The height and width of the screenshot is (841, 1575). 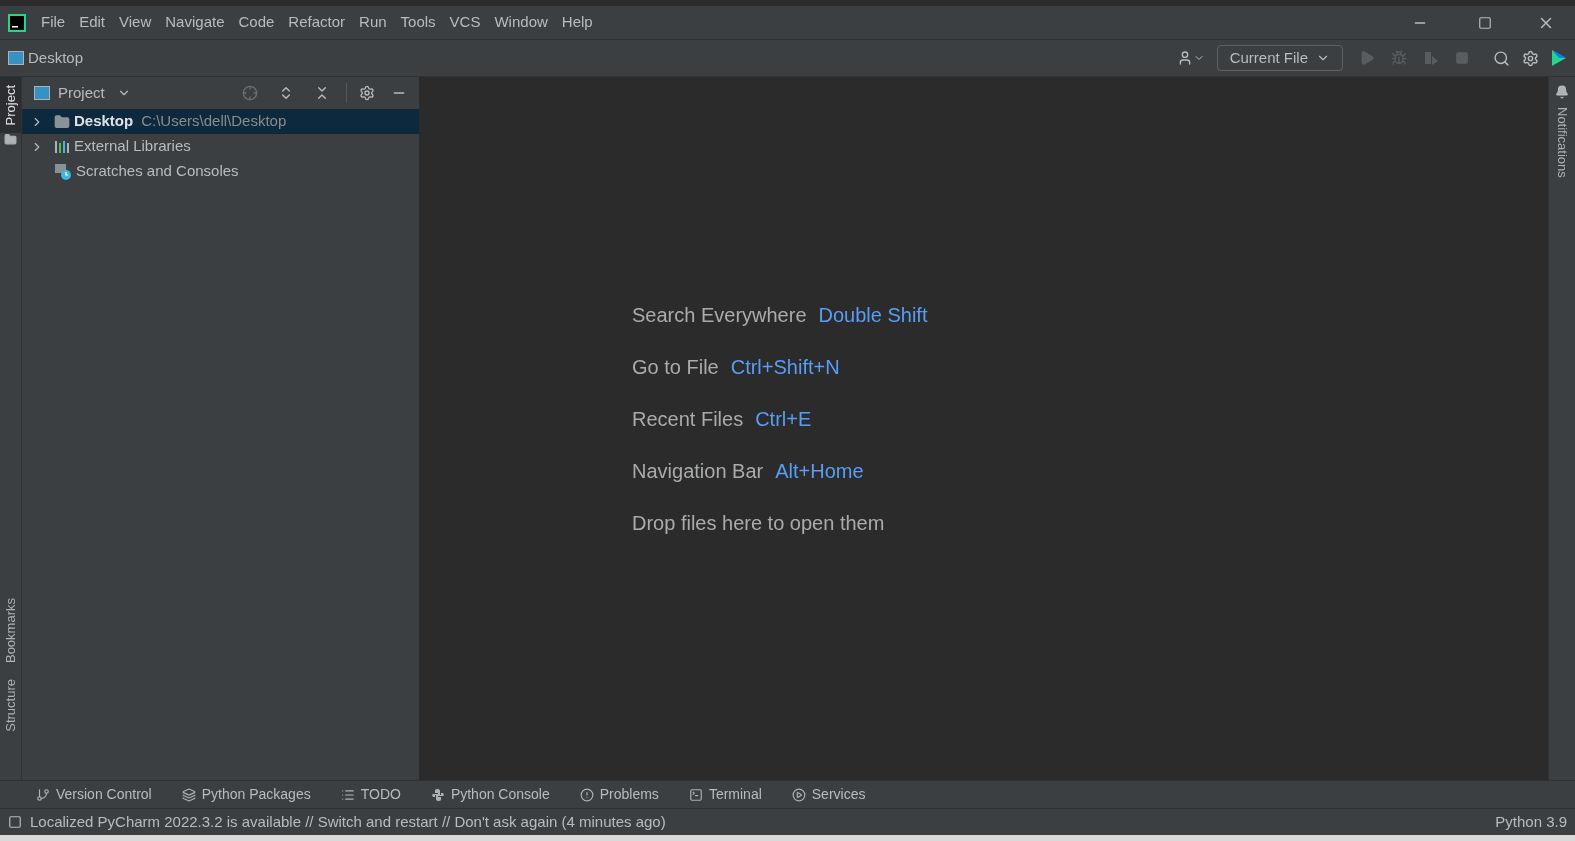 I want to click on bell-icon, so click(x=1562, y=92).